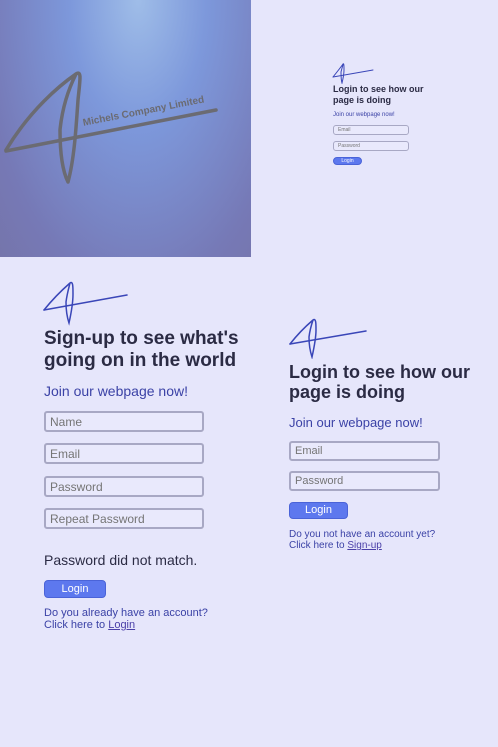 The image size is (498, 747). What do you see at coordinates (124, 421) in the screenshot?
I see `name-field` at bounding box center [124, 421].